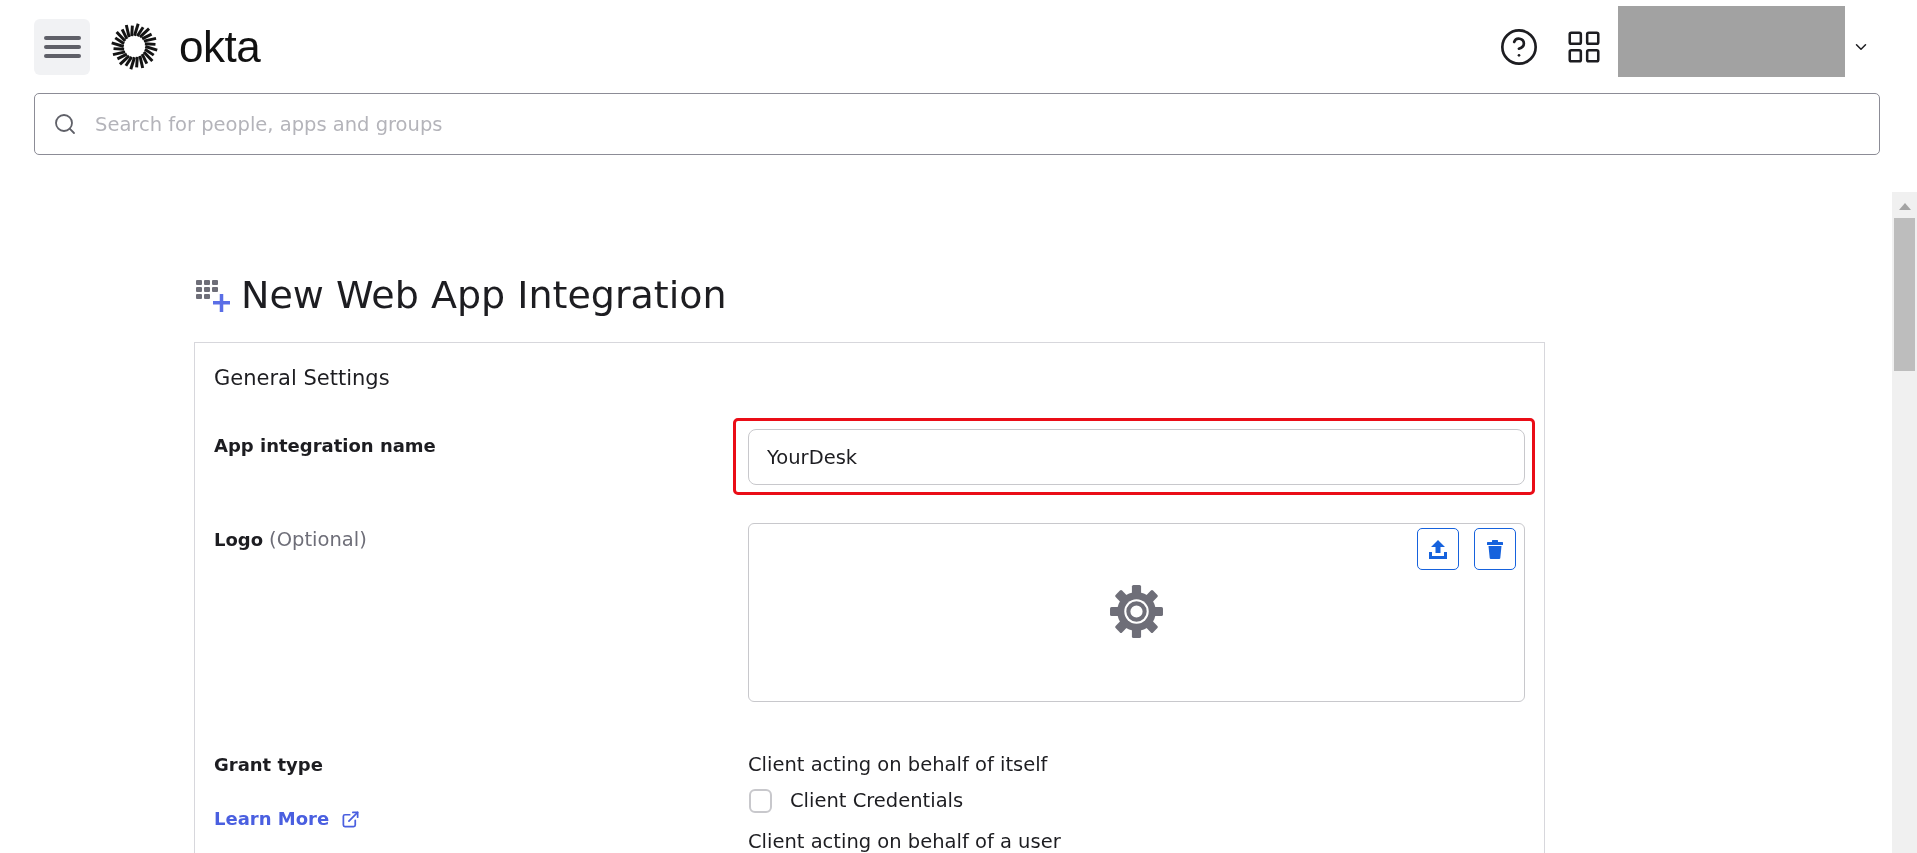  Describe the element at coordinates (898, 765) in the screenshot. I see `group-heading: Client acting on behalf of itself` at that location.